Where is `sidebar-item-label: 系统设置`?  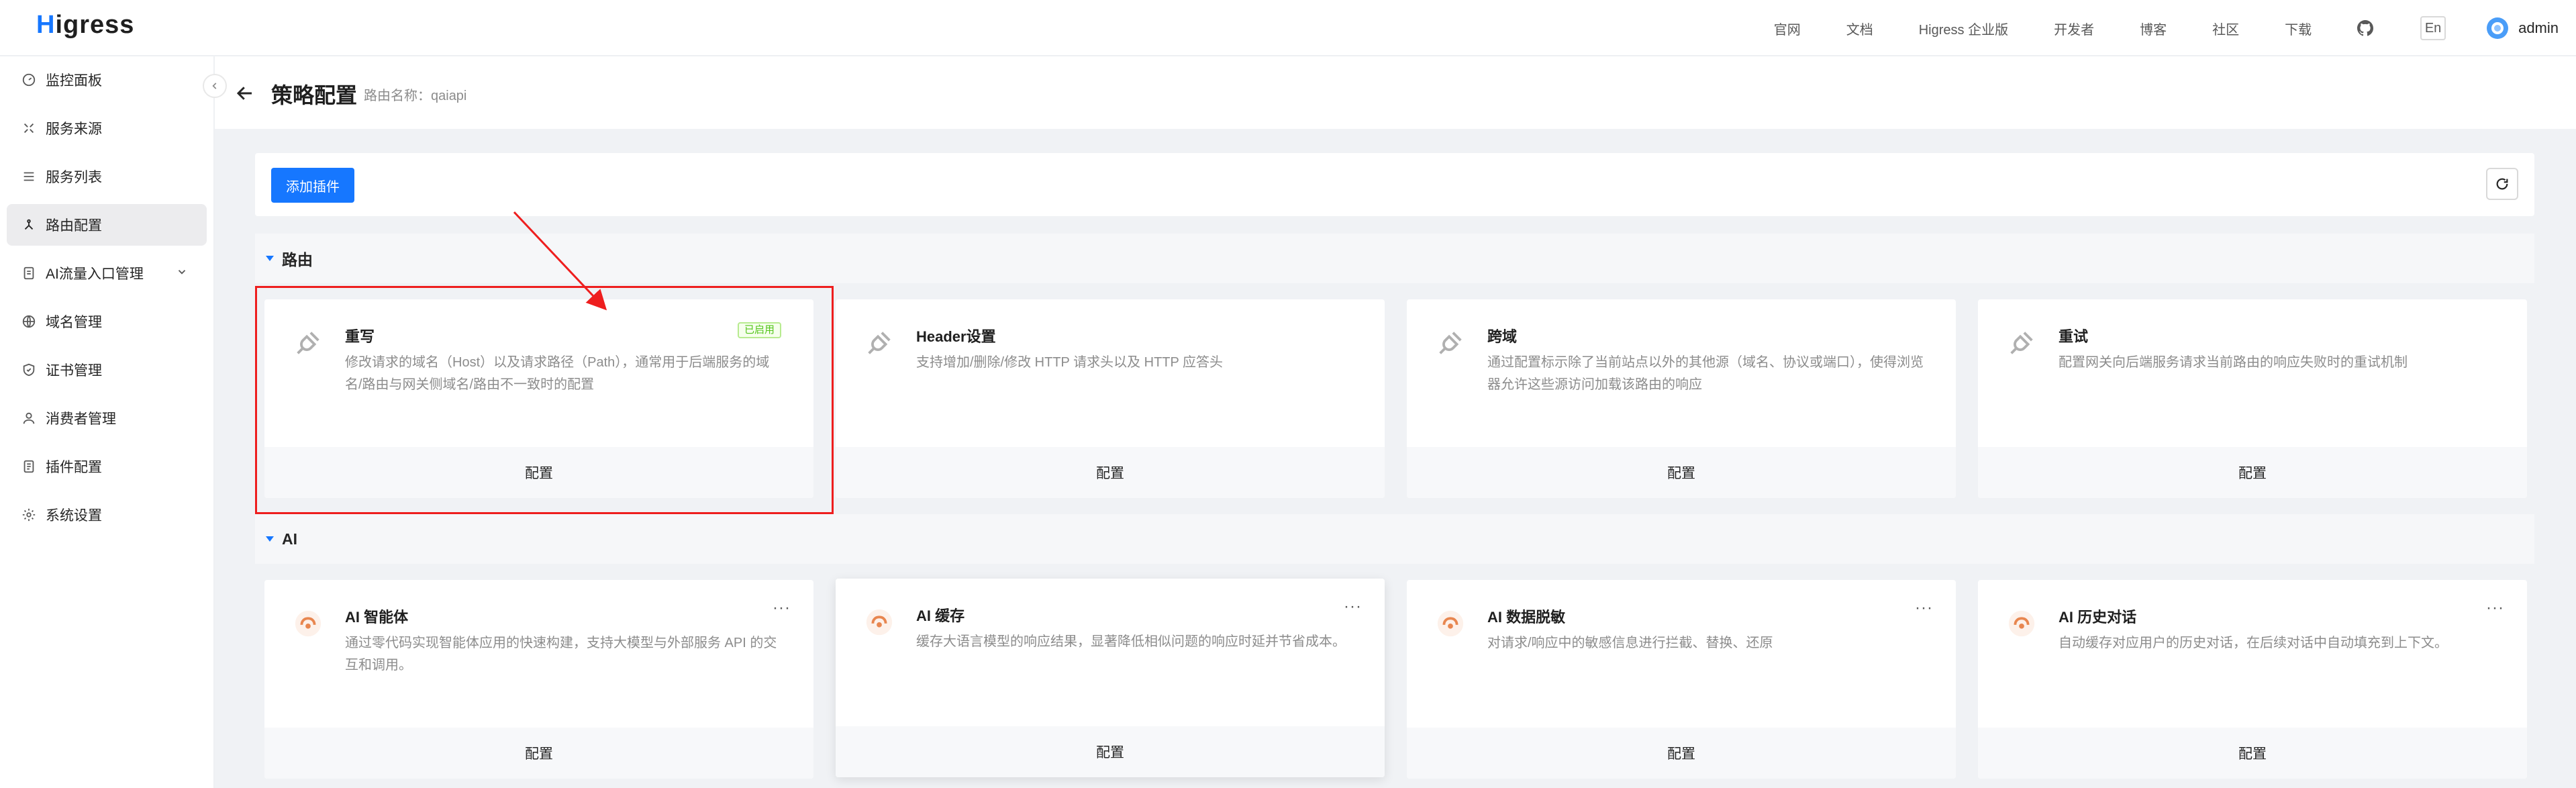 sidebar-item-label: 系统设置 is located at coordinates (74, 516).